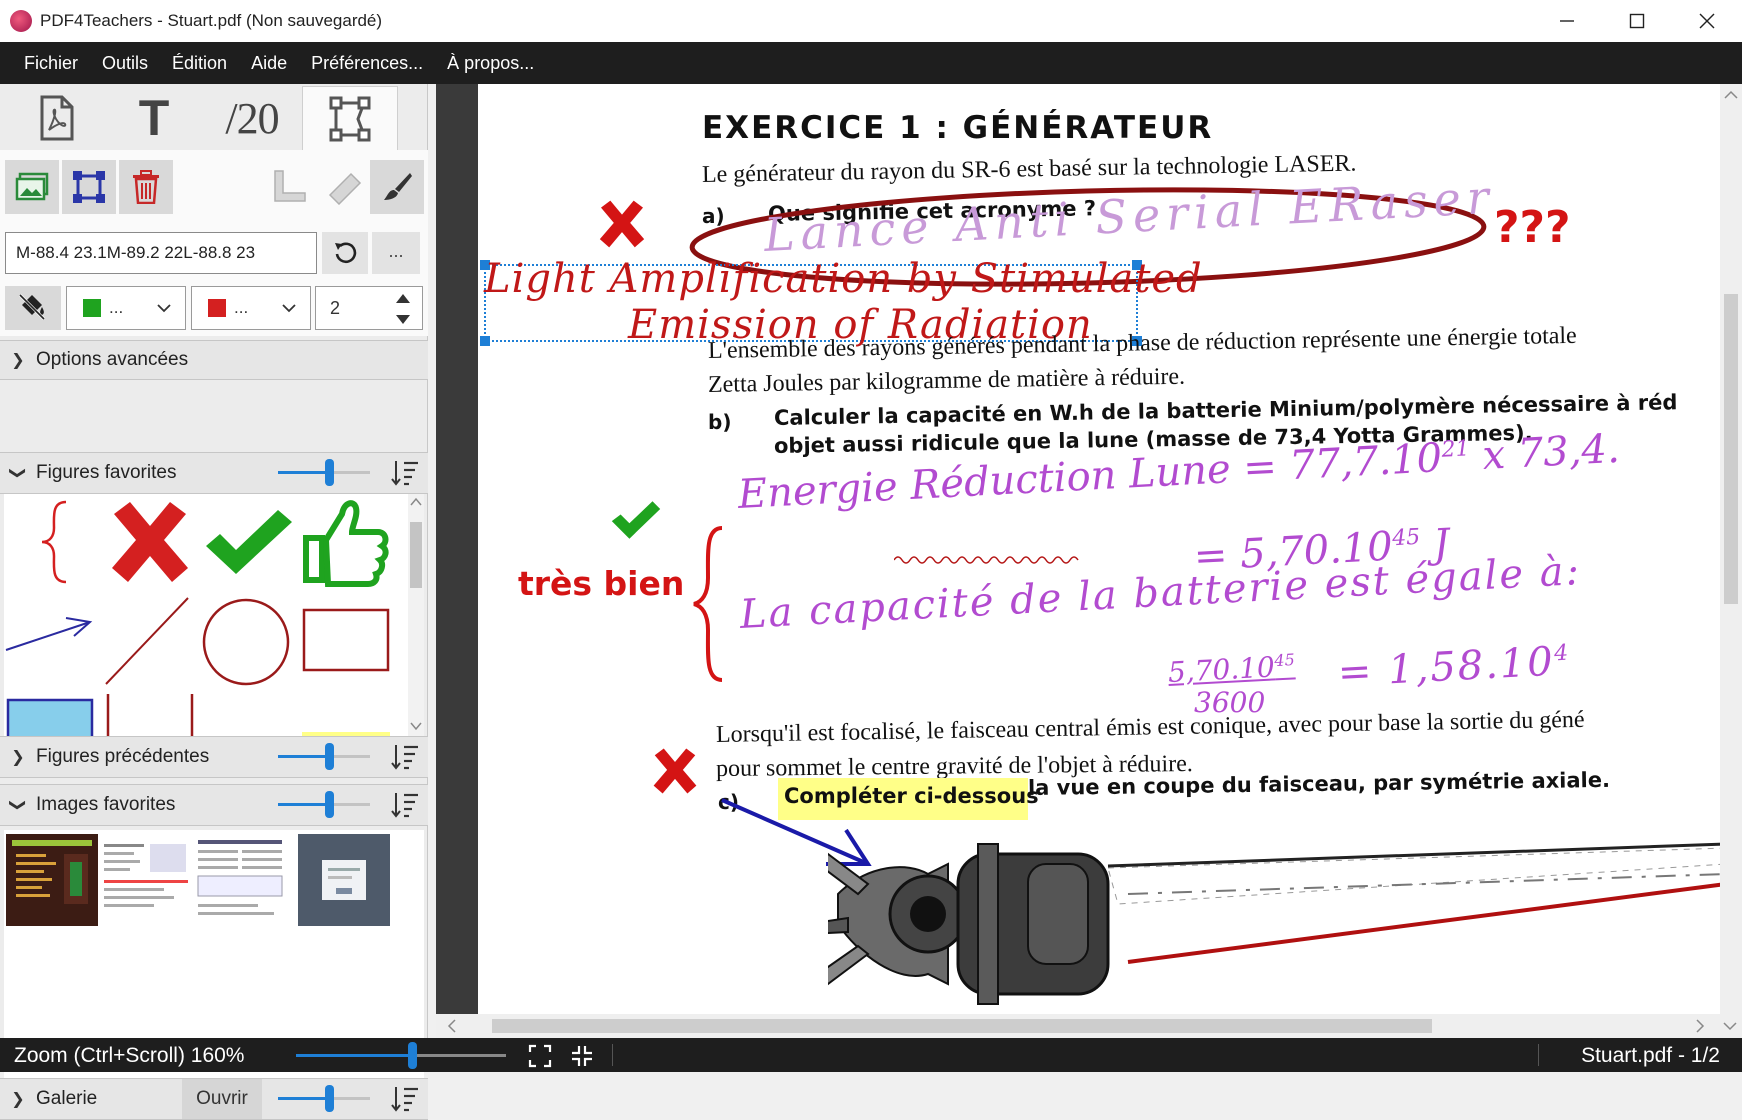 The height and width of the screenshot is (1120, 1742). I want to click on images-size-slider, so click(324, 804).